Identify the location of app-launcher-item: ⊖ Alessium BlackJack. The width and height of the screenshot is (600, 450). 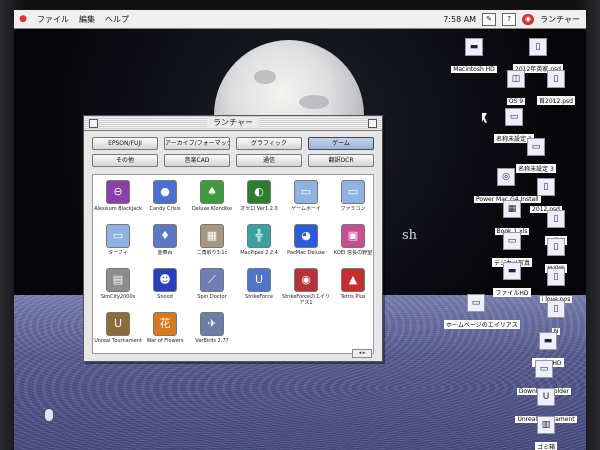
(118, 199).